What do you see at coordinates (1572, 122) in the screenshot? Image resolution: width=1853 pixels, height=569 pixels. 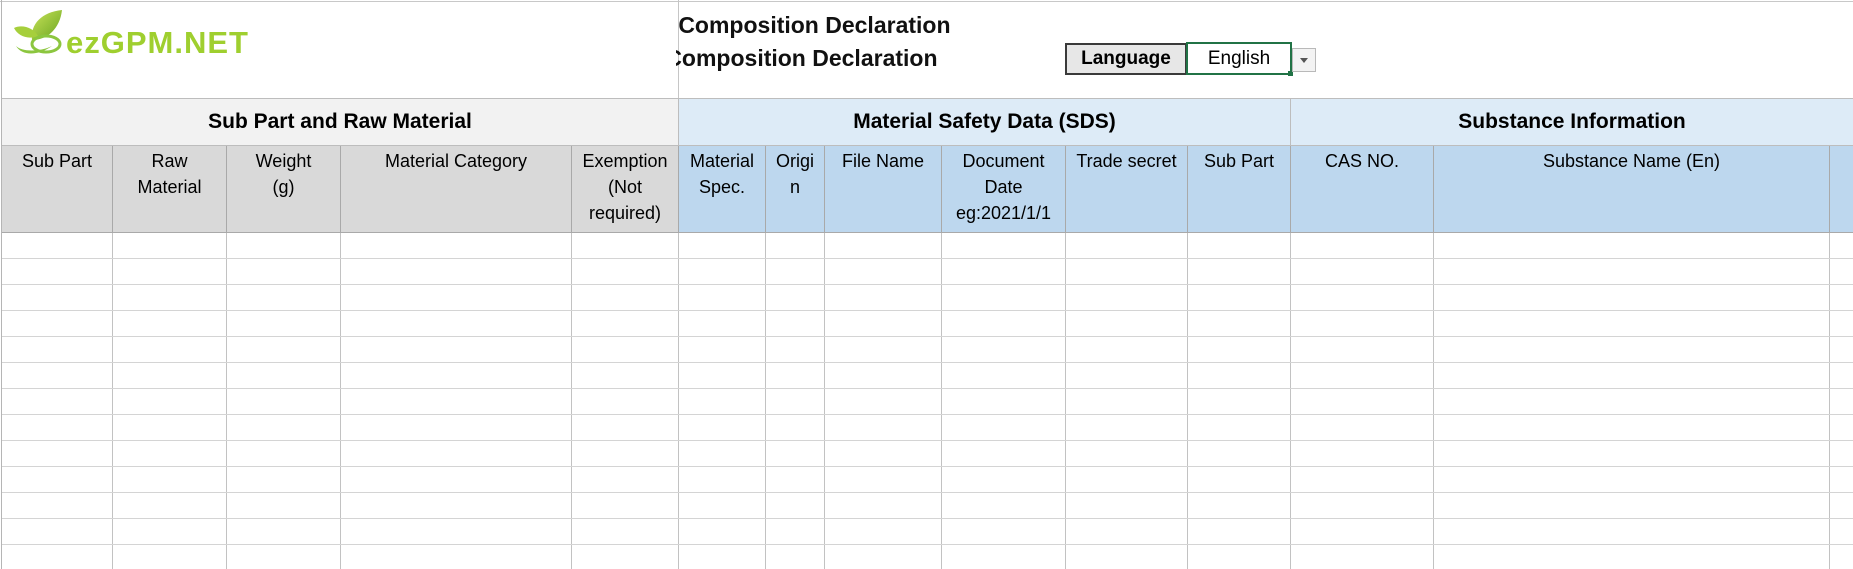 I see `section-substance-information: Substance Information` at bounding box center [1572, 122].